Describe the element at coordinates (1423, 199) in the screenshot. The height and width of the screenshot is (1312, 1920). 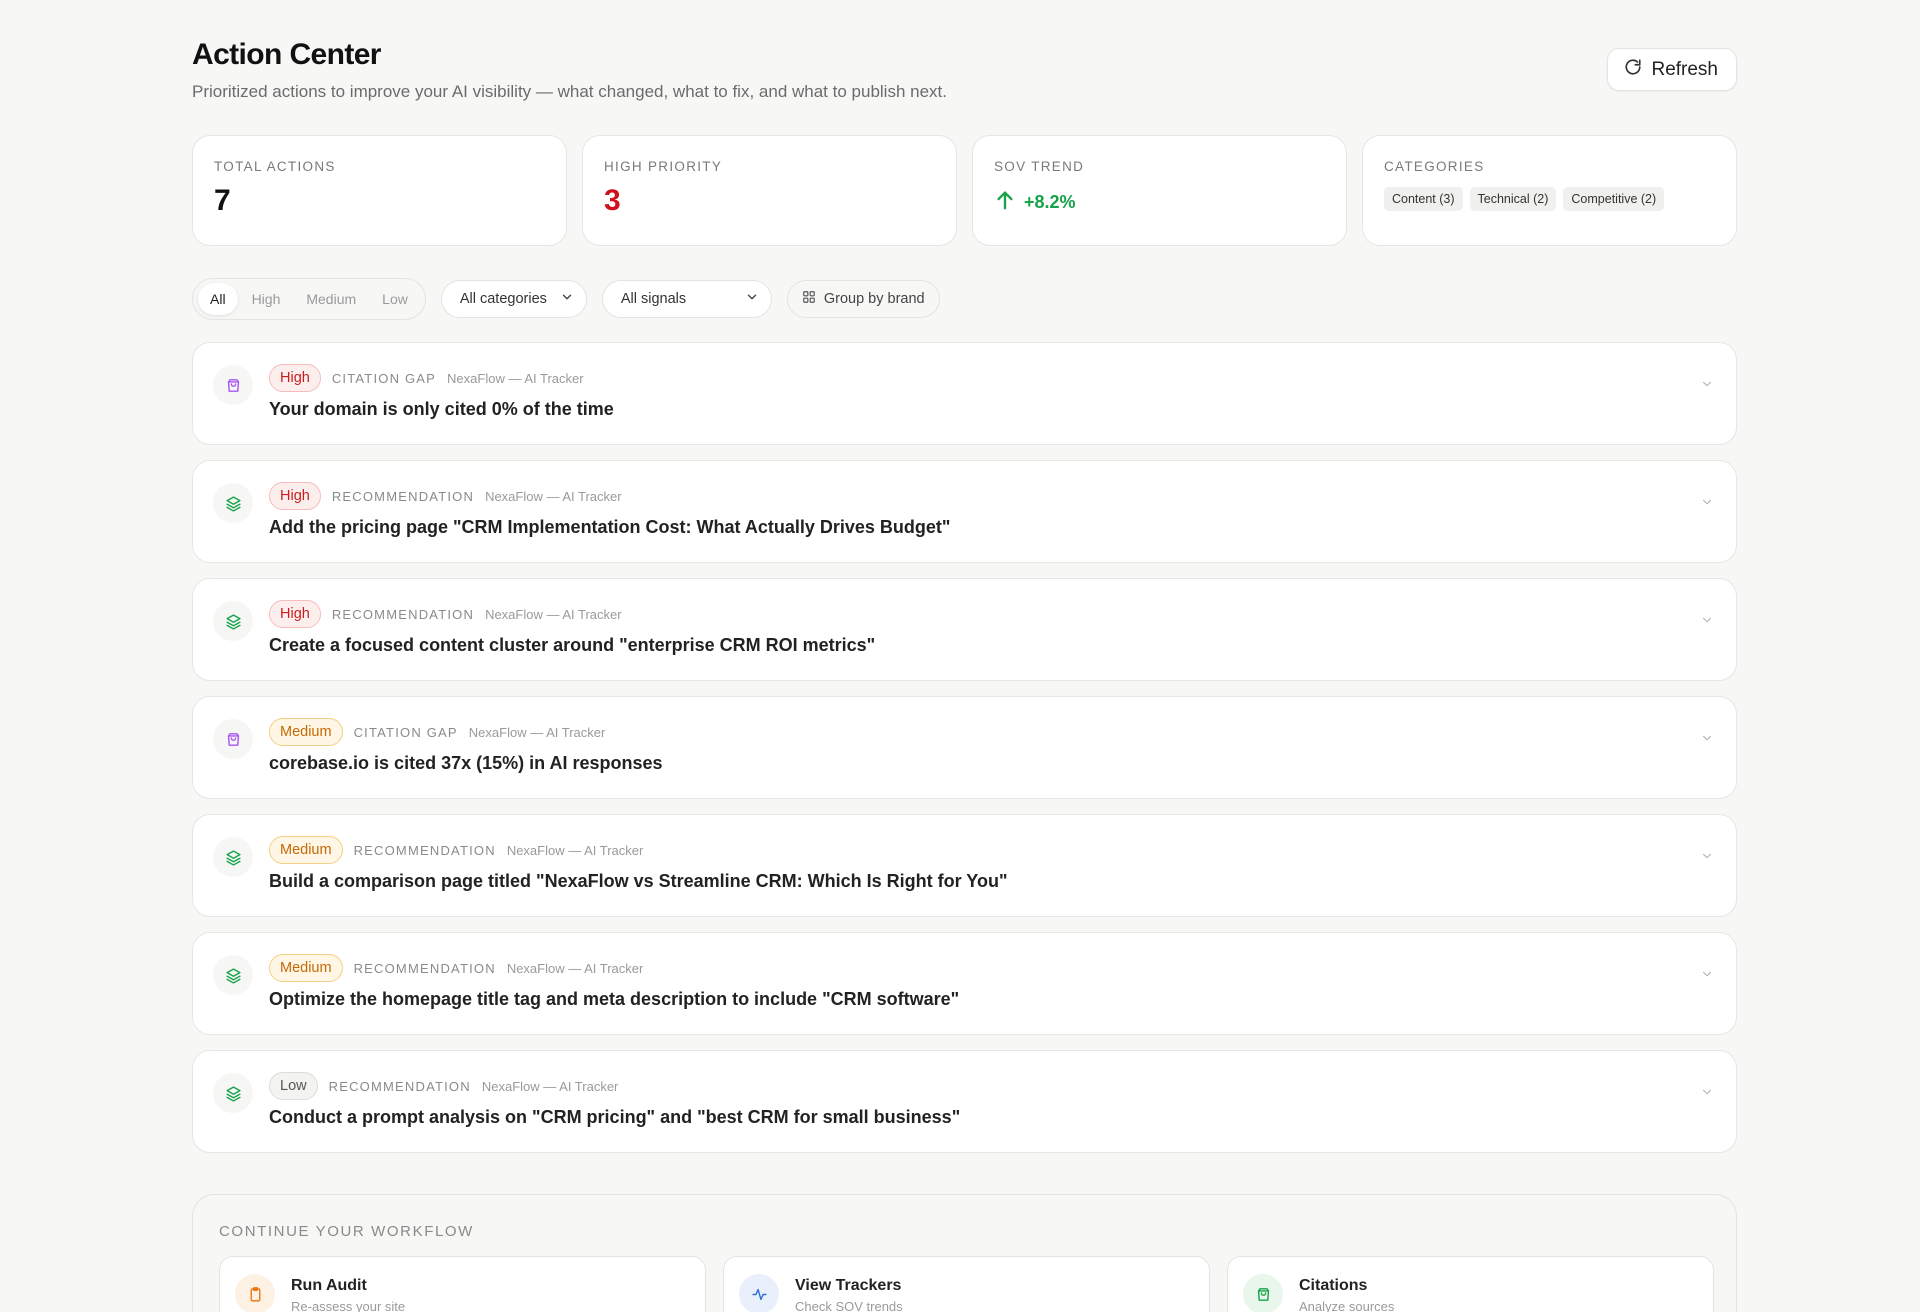
I see `category-chip-content: Content (3)` at that location.